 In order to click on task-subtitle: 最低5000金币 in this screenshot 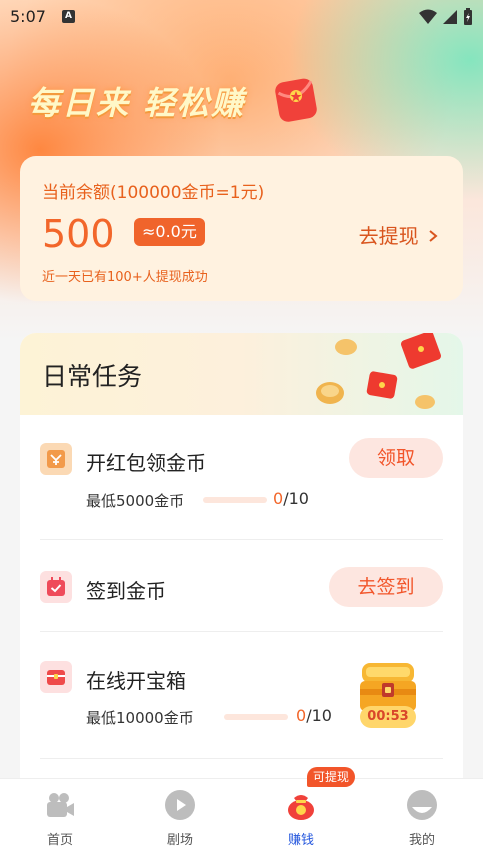, I will do `click(135, 501)`.